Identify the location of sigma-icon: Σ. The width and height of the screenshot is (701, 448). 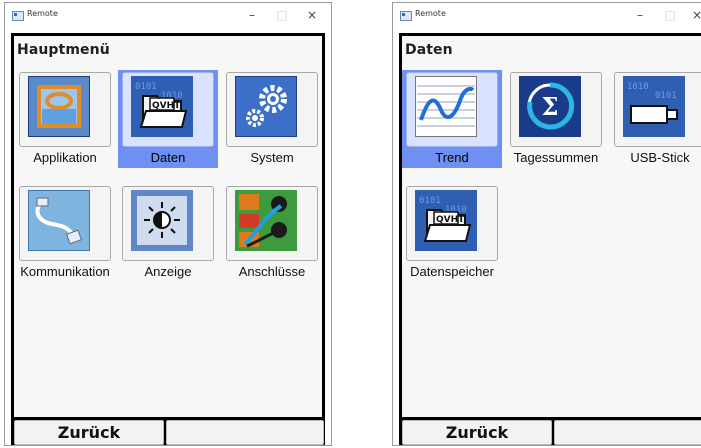
(550, 106).